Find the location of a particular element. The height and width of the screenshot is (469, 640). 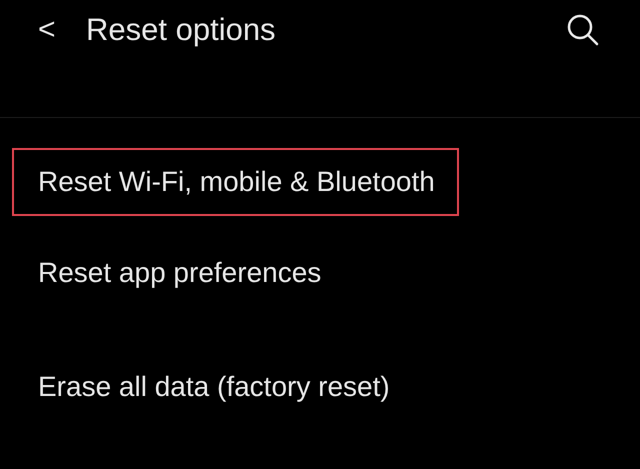

search-icon is located at coordinates (583, 30).